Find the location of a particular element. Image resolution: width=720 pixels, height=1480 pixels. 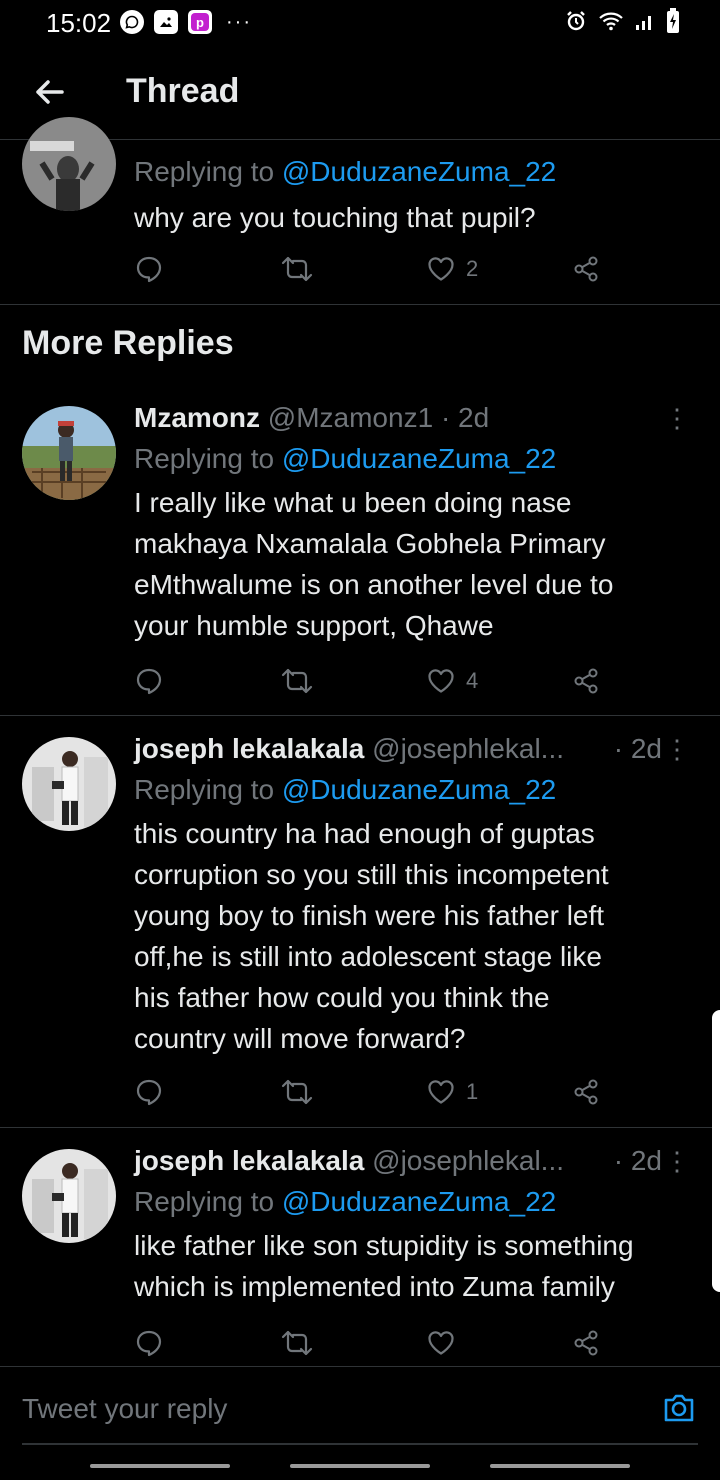

system-icons is located at coordinates (622, 21).